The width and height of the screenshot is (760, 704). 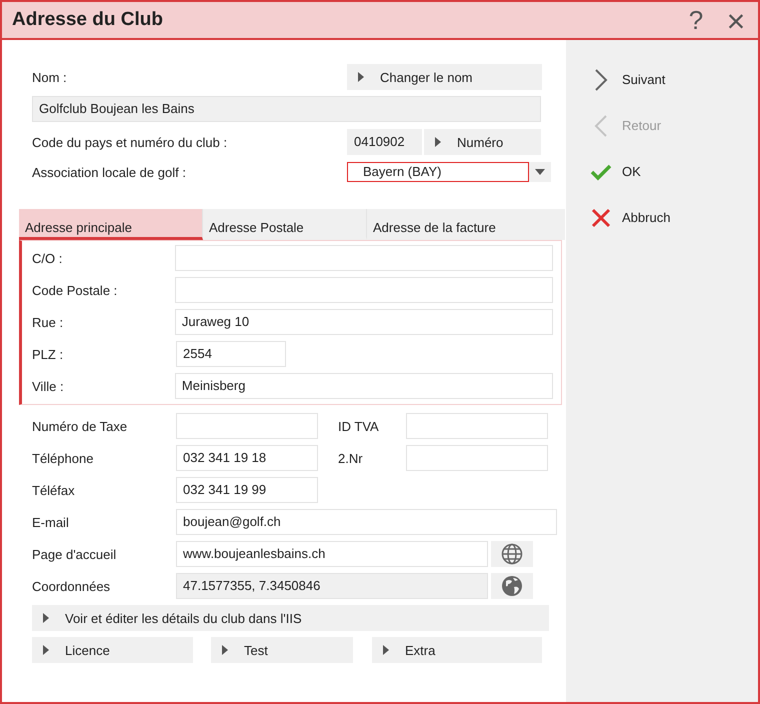 What do you see at coordinates (351, 458) in the screenshot?
I see `field-label: 2.Nr` at bounding box center [351, 458].